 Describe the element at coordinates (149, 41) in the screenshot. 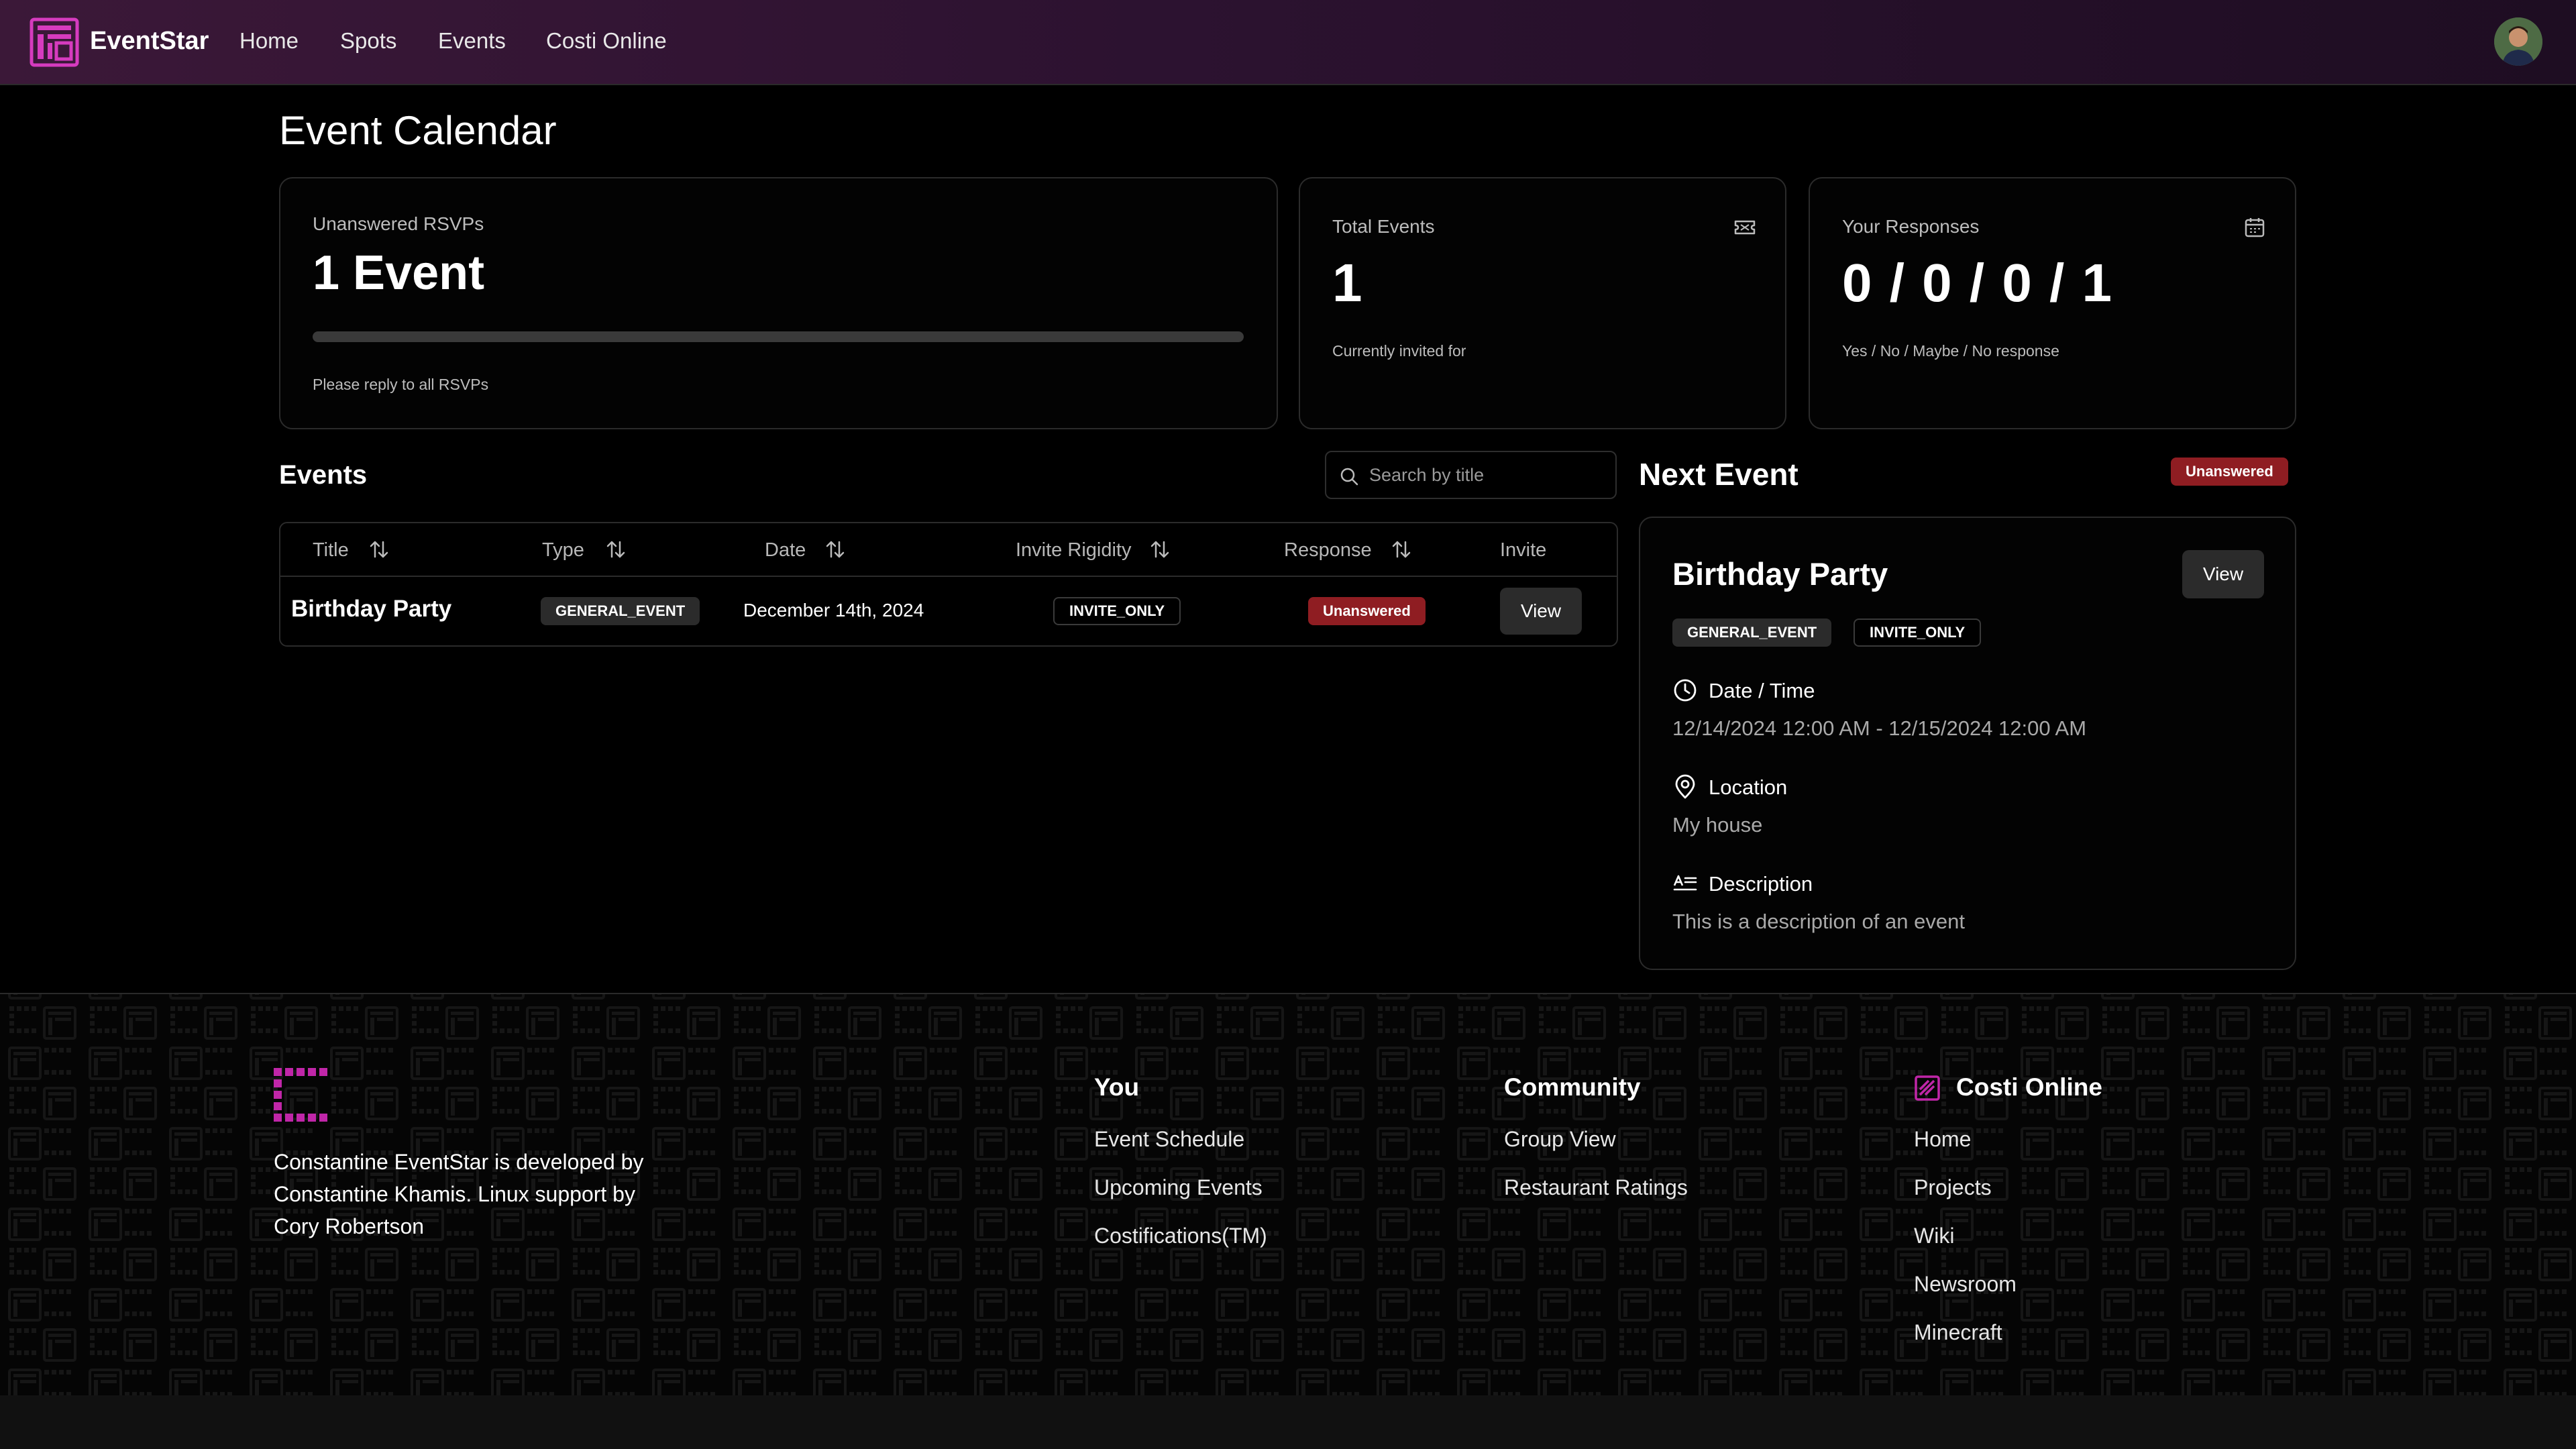

I see `brand-name: EventStar` at that location.